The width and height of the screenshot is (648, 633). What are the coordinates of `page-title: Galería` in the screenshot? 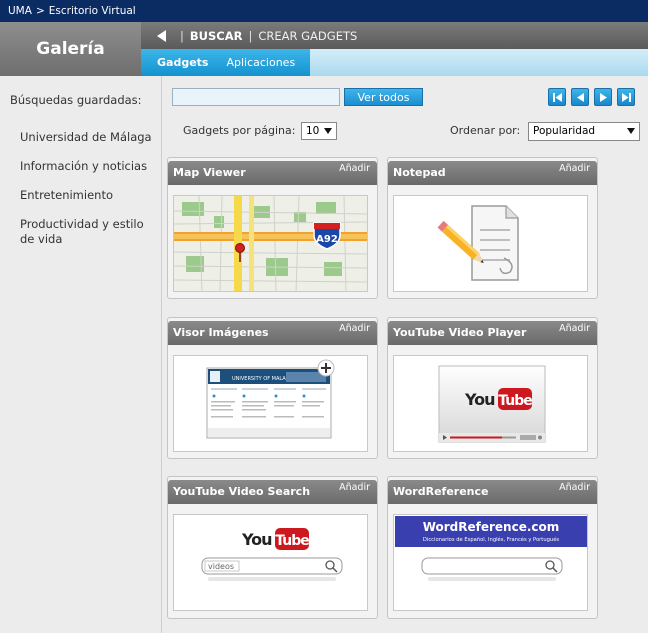 It's located at (70, 49).